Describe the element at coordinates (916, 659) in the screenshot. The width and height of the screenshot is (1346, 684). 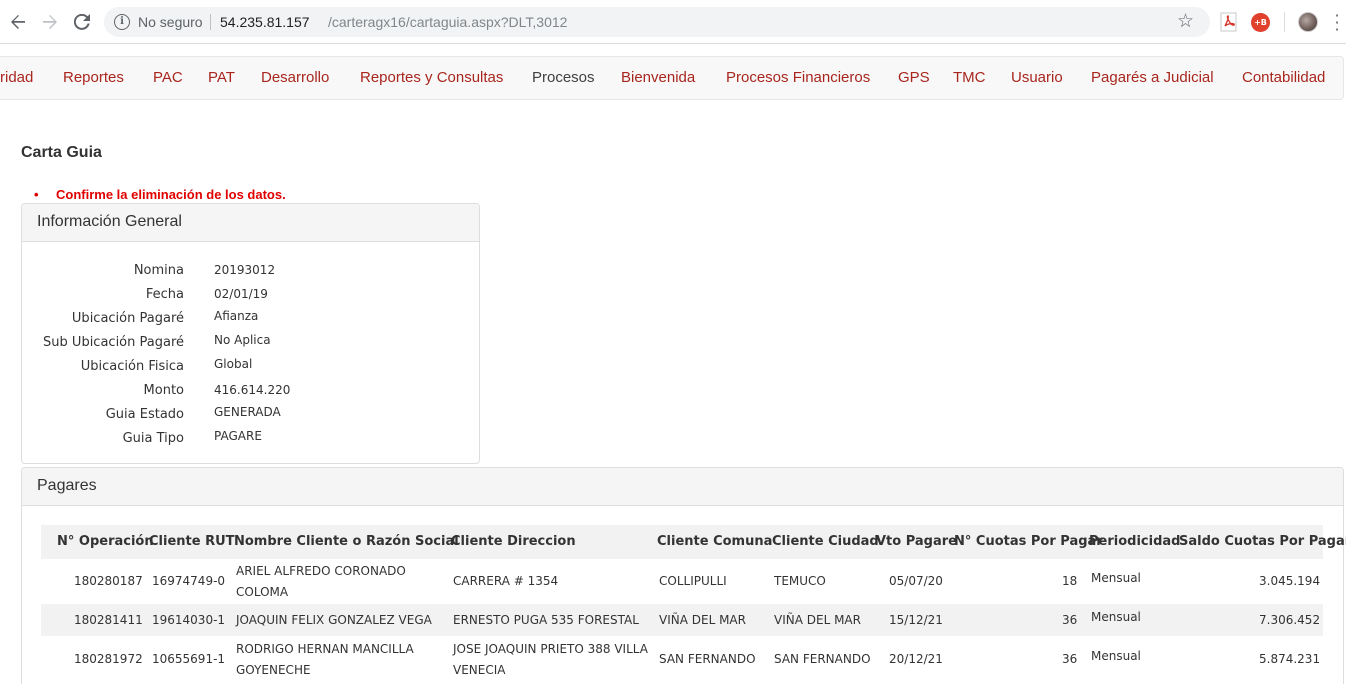
I see `cell-vto: 20/12/21` at that location.